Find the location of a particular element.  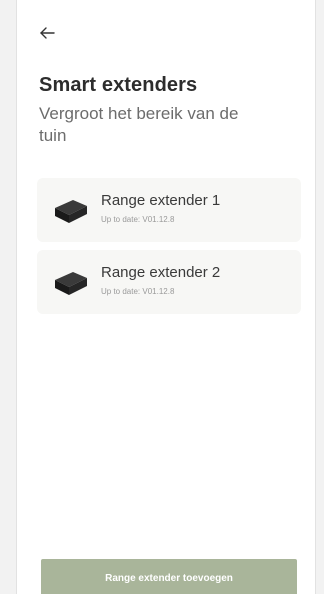

back-button is located at coordinates (48, 33).